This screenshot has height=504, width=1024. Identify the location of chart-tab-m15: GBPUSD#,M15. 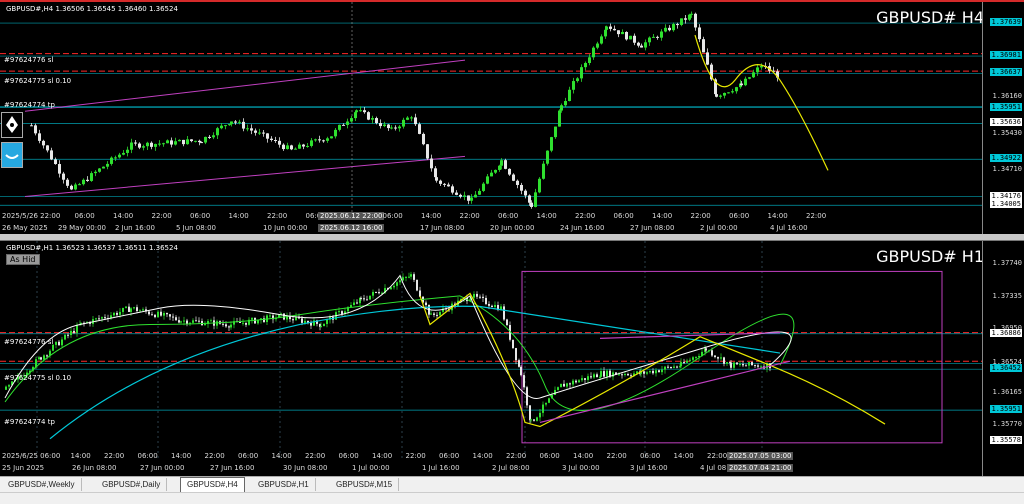
(365, 484).